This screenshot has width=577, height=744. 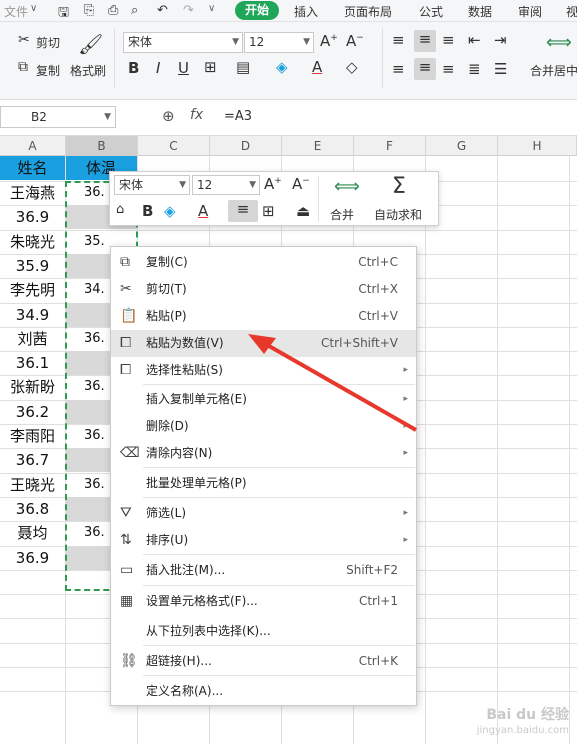 I want to click on table-cell-name: 36.7, so click(x=32, y=460).